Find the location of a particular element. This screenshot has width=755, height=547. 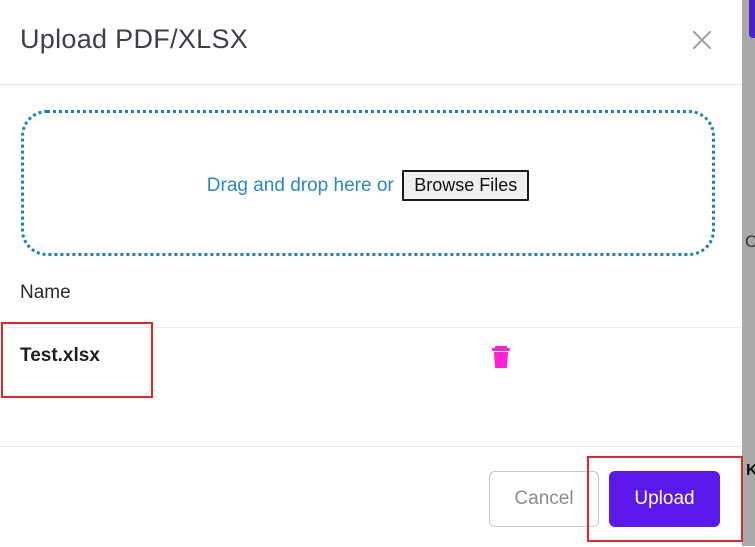

browse-files-button: Browse Files is located at coordinates (466, 185).